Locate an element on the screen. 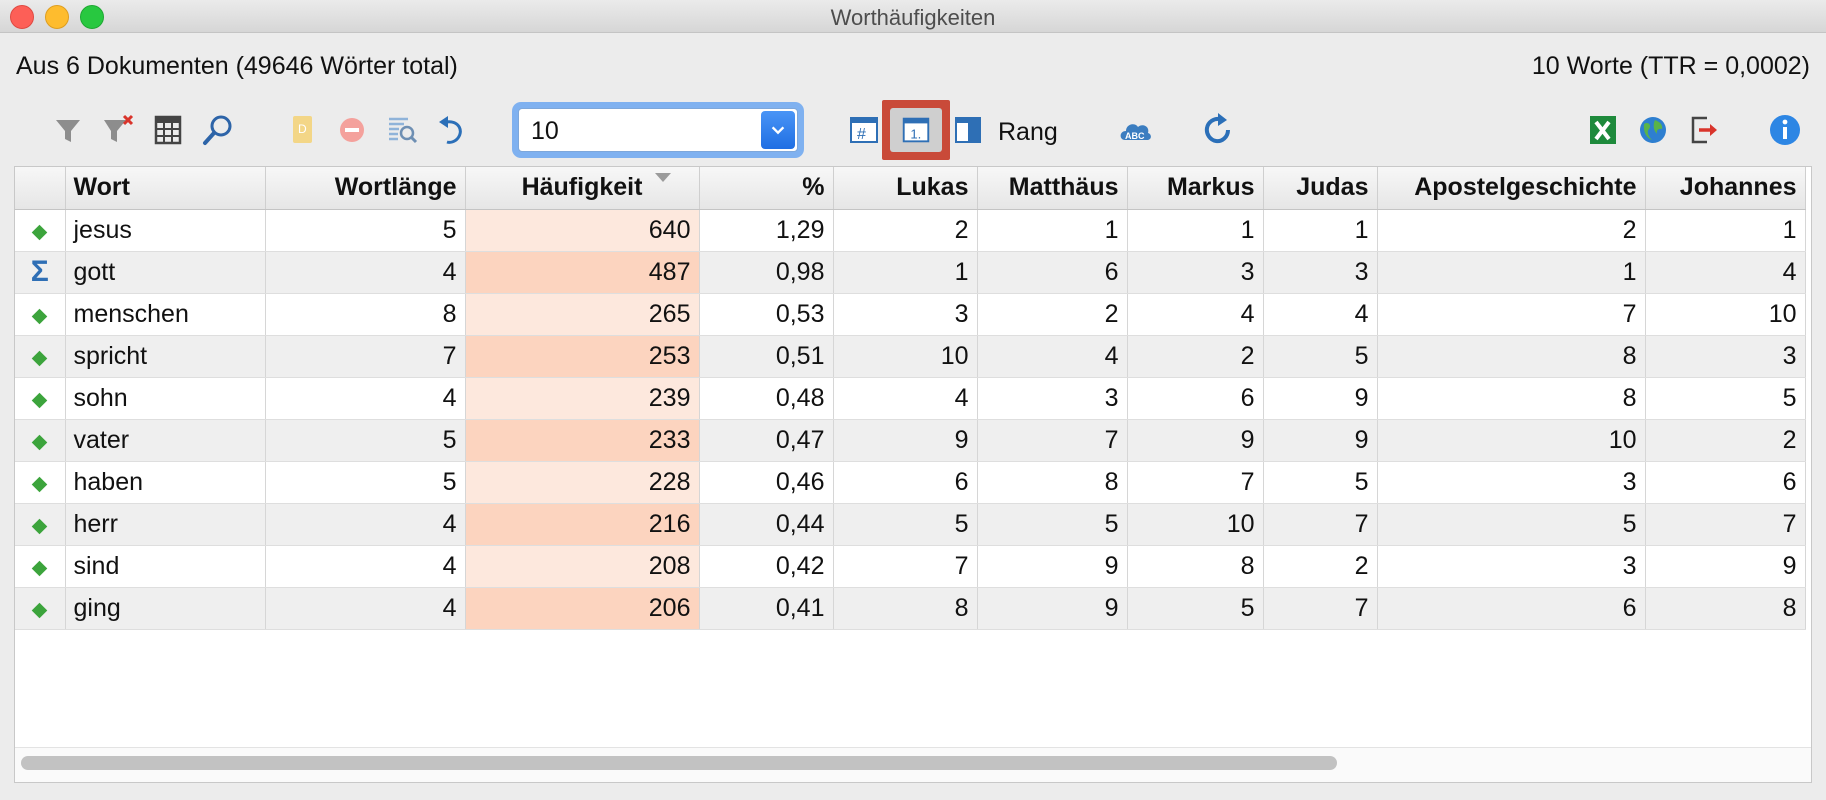 Image resolution: width=1826 pixels, height=800 pixels. table-cell: 0,46 is located at coordinates (766, 482).